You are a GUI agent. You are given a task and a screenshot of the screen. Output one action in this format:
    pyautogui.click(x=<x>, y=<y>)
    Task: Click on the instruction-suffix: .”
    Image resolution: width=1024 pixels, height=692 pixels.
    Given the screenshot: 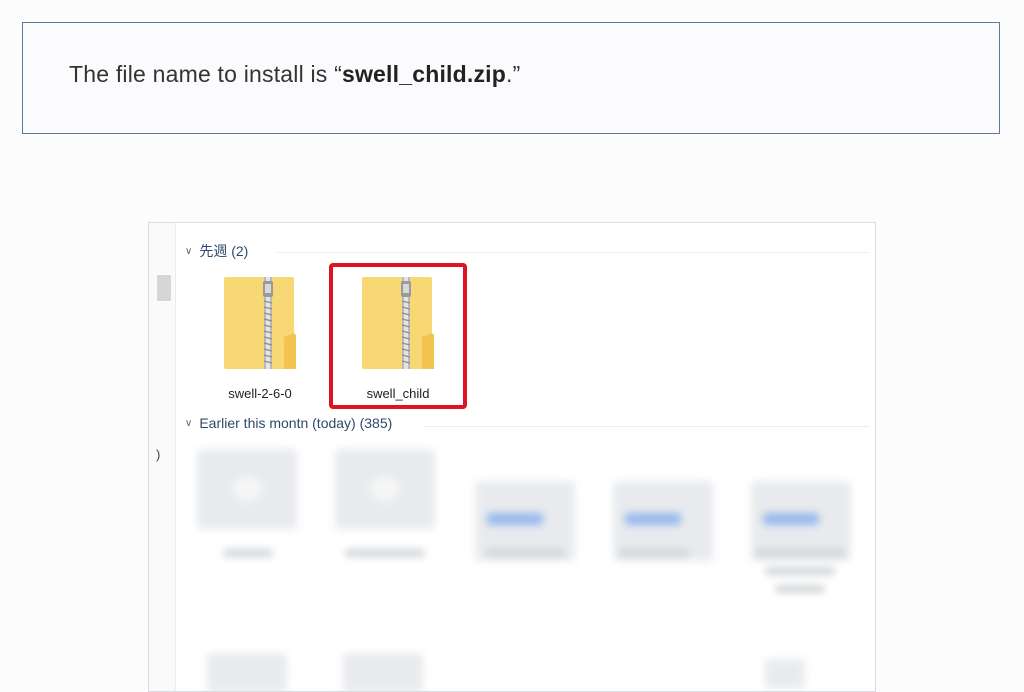 What is the action you would take?
    pyautogui.click(x=513, y=74)
    